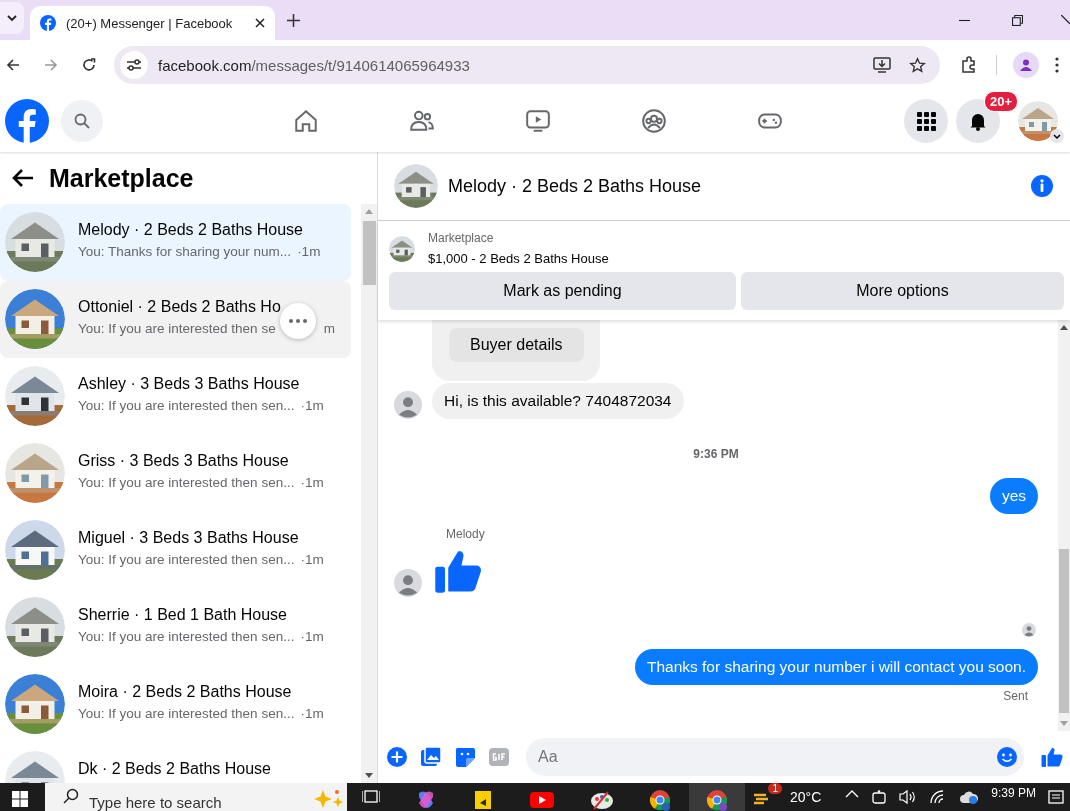 This screenshot has width=1070, height=811. What do you see at coordinates (558, 401) in the screenshot?
I see `message-bubble: Hi, is this available? 7404872034` at bounding box center [558, 401].